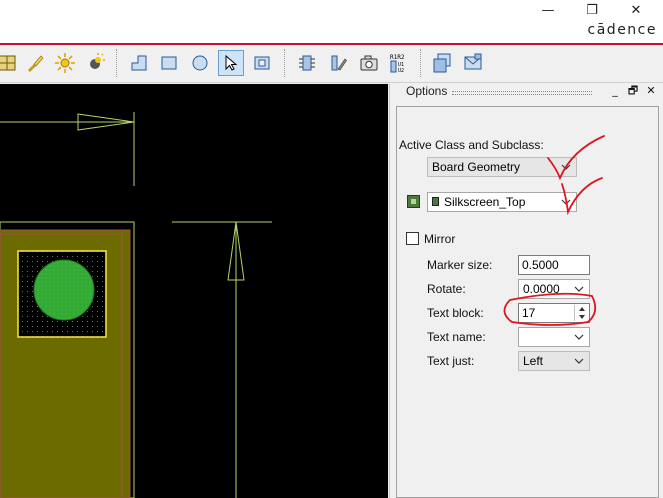  I want to click on annotation-overlay, so click(554, 230).